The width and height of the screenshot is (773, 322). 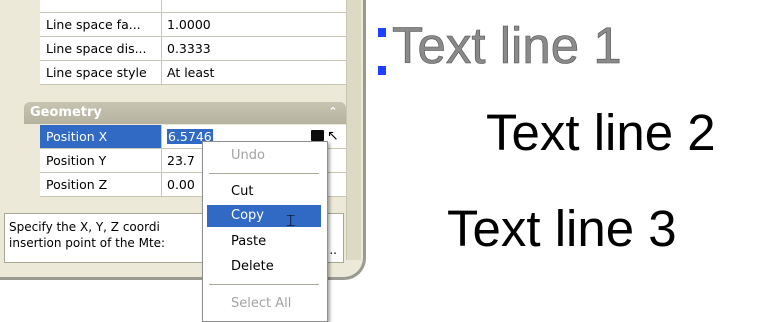 I want to click on property-row-line-space-style: Line space style At least, so click(x=193, y=73).